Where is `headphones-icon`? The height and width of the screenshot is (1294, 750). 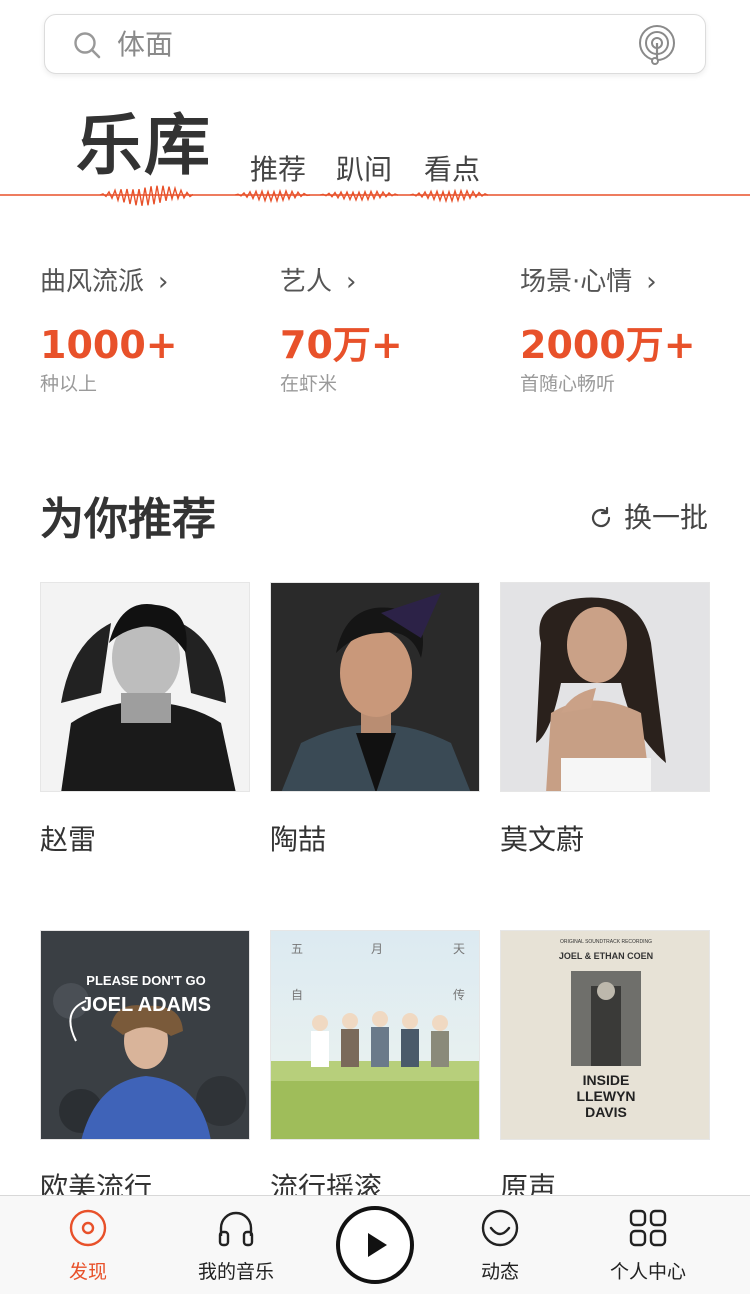
headphones-icon is located at coordinates (236, 1229).